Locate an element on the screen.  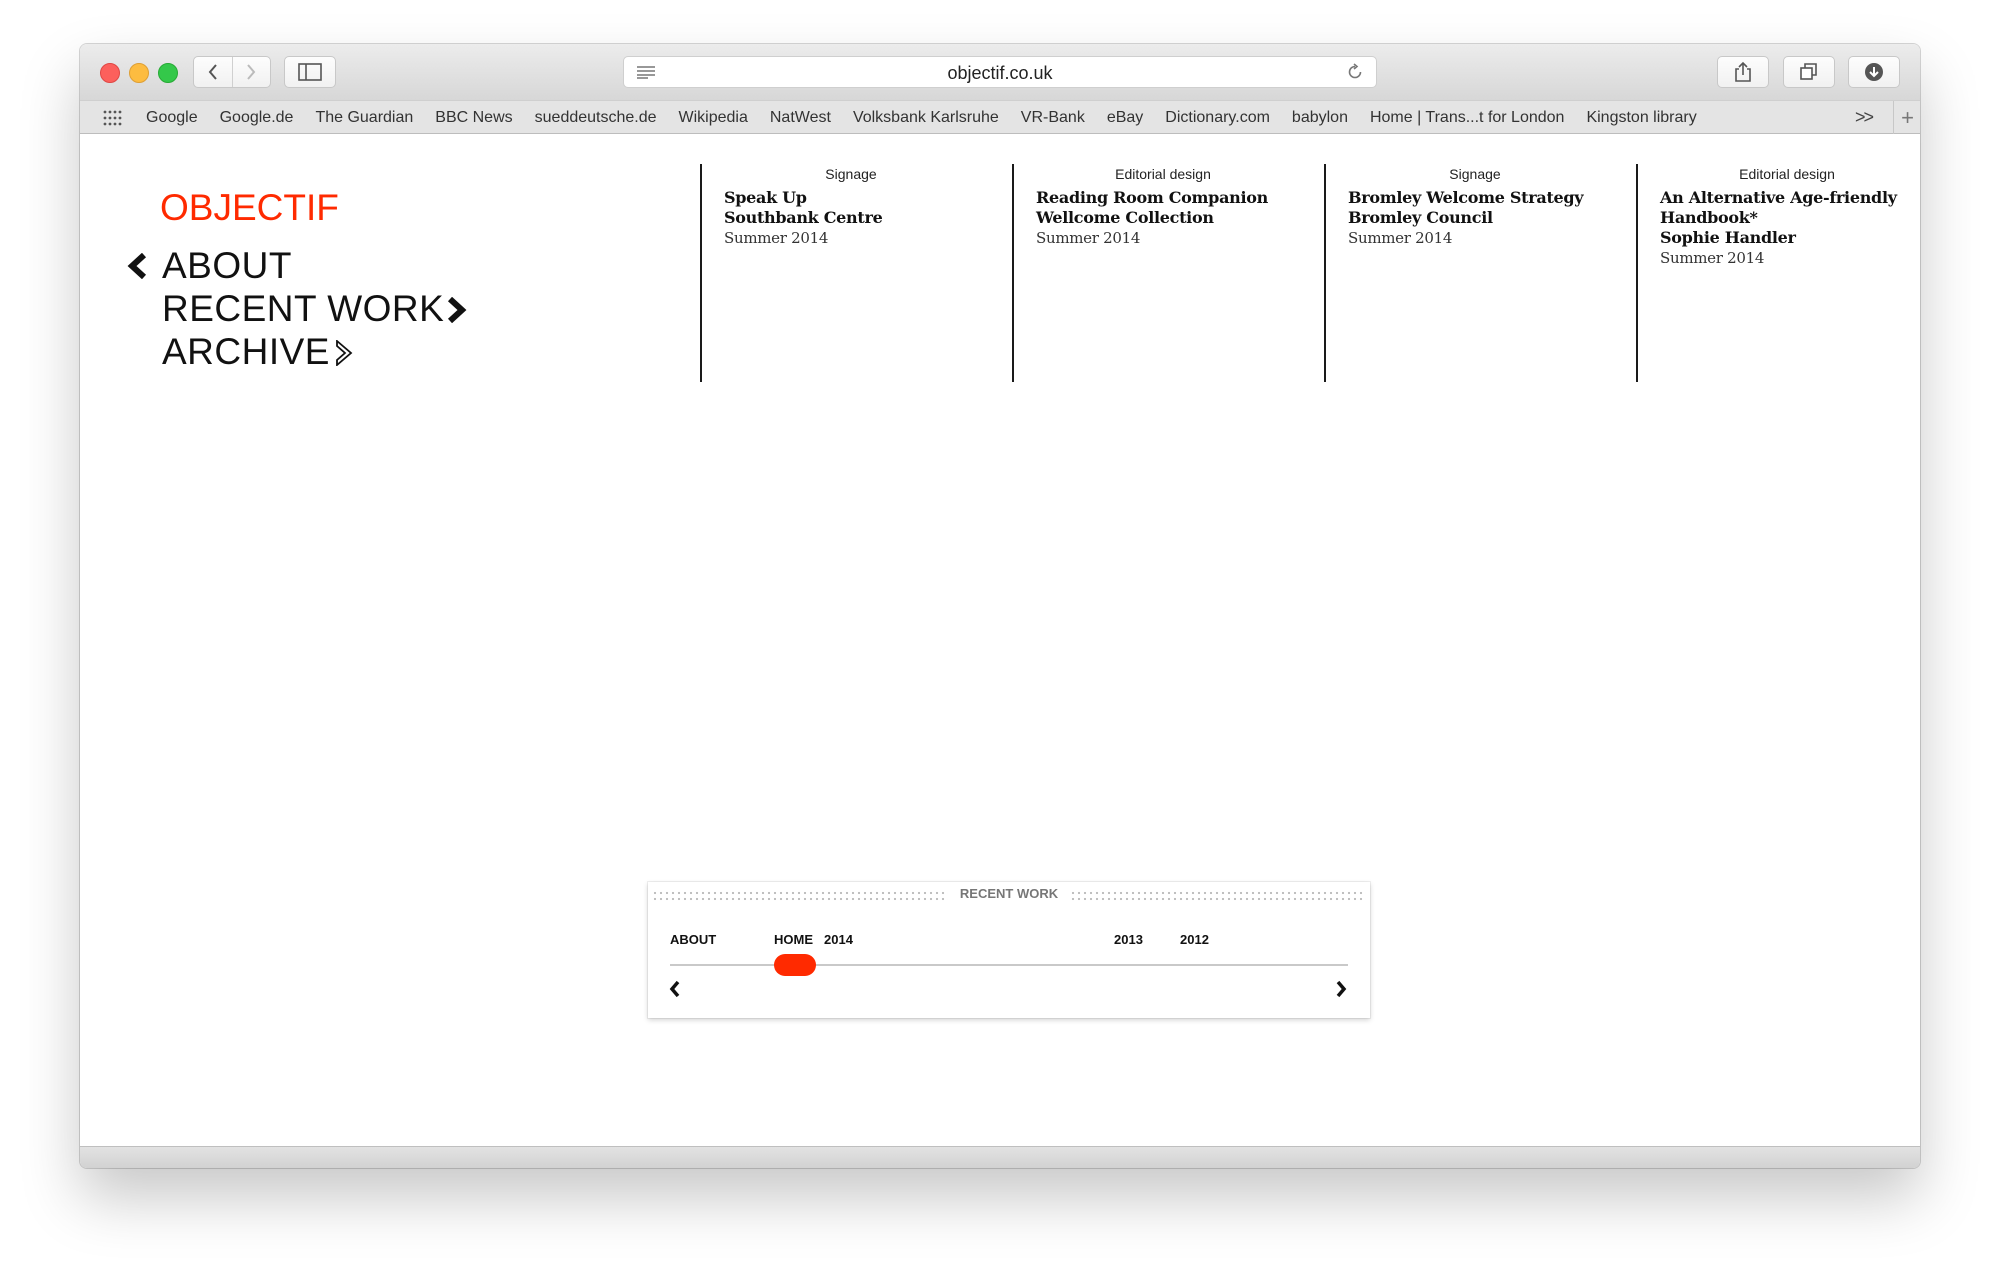
reload-icon is located at coordinates (1355, 72).